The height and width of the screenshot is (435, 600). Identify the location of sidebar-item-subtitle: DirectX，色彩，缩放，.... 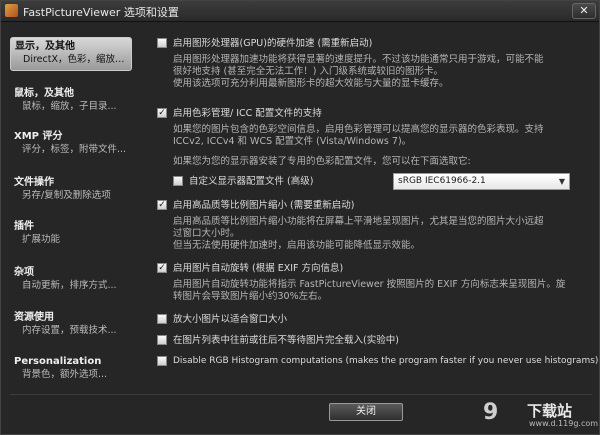
(75, 59).